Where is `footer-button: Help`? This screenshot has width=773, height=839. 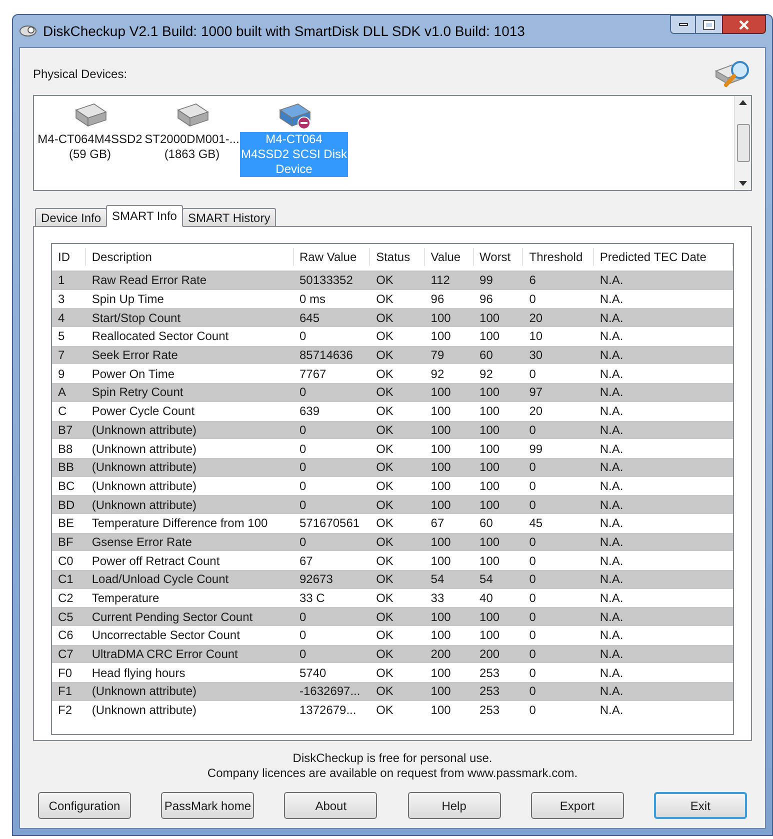 footer-button: Help is located at coordinates (454, 805).